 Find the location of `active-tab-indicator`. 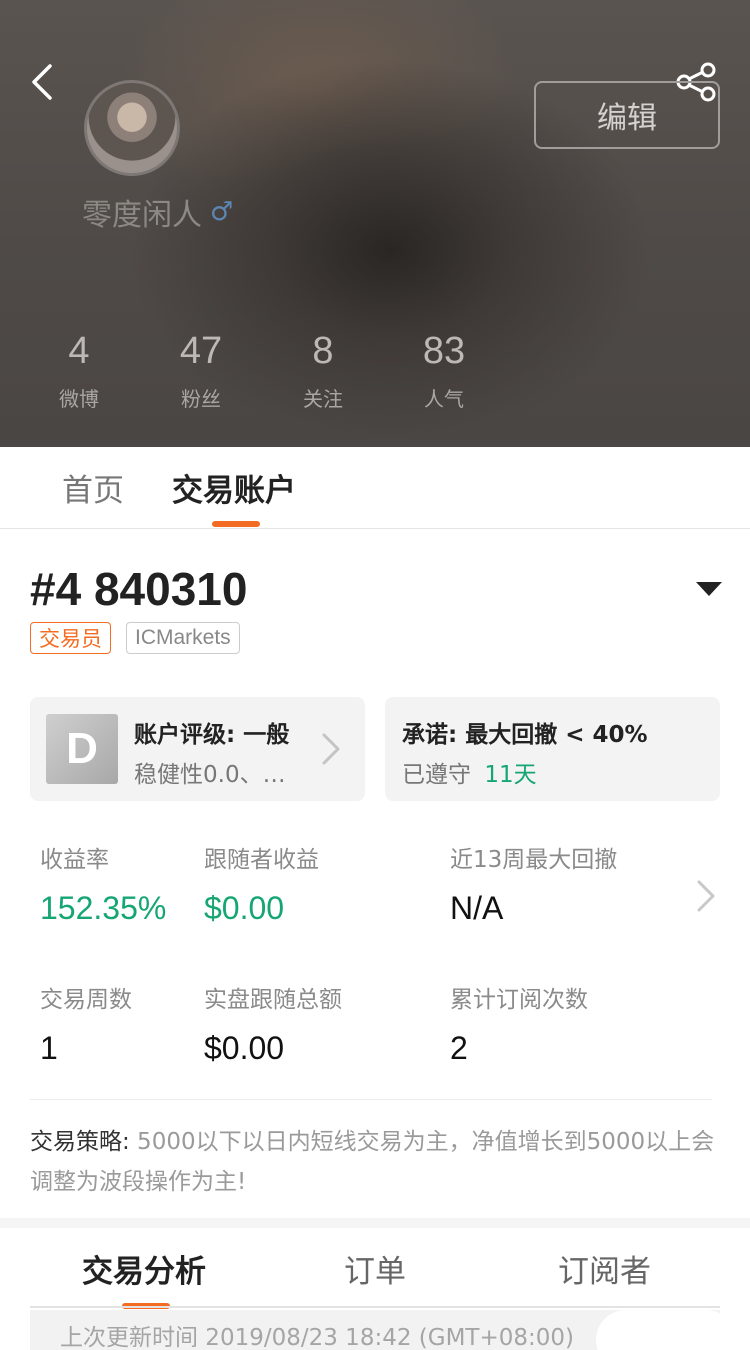

active-tab-indicator is located at coordinates (236, 524).